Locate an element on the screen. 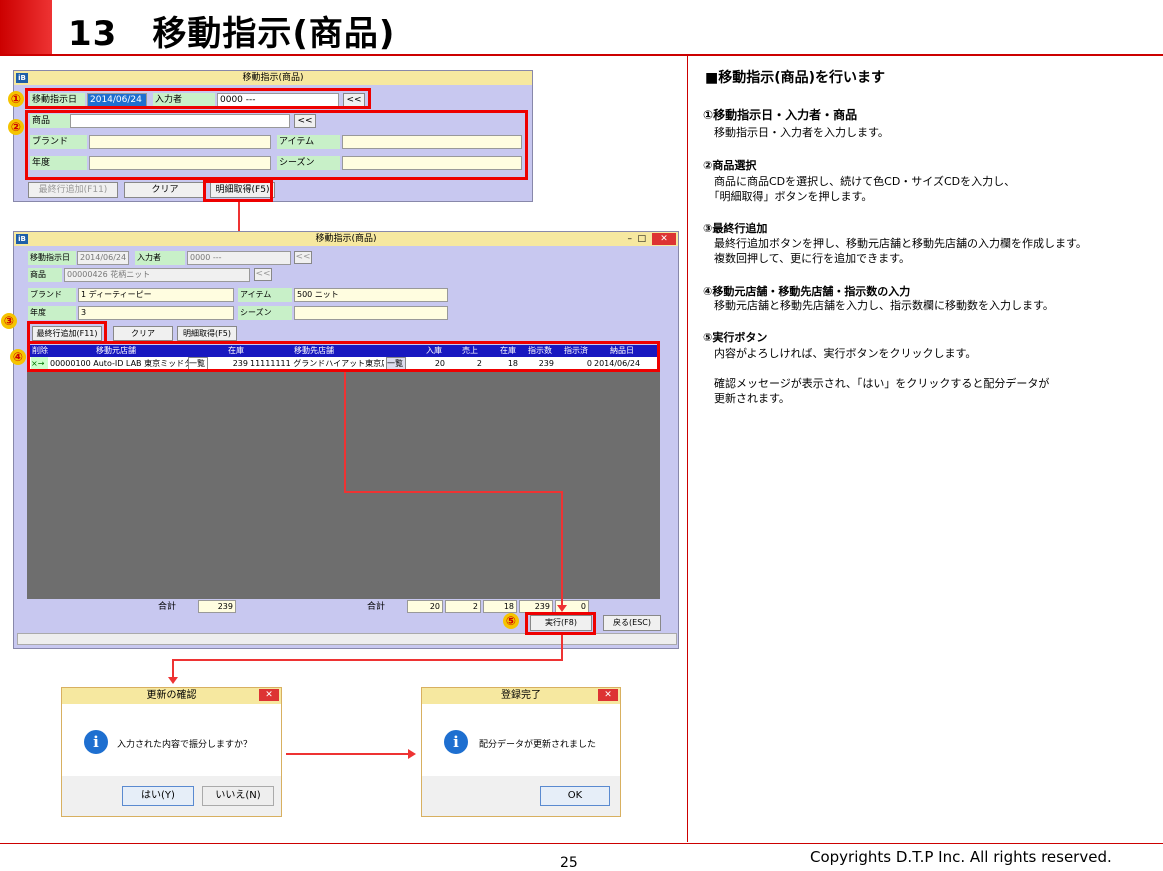 This screenshot has width=1163, height=871. badge-1: ① is located at coordinates (16, 99).